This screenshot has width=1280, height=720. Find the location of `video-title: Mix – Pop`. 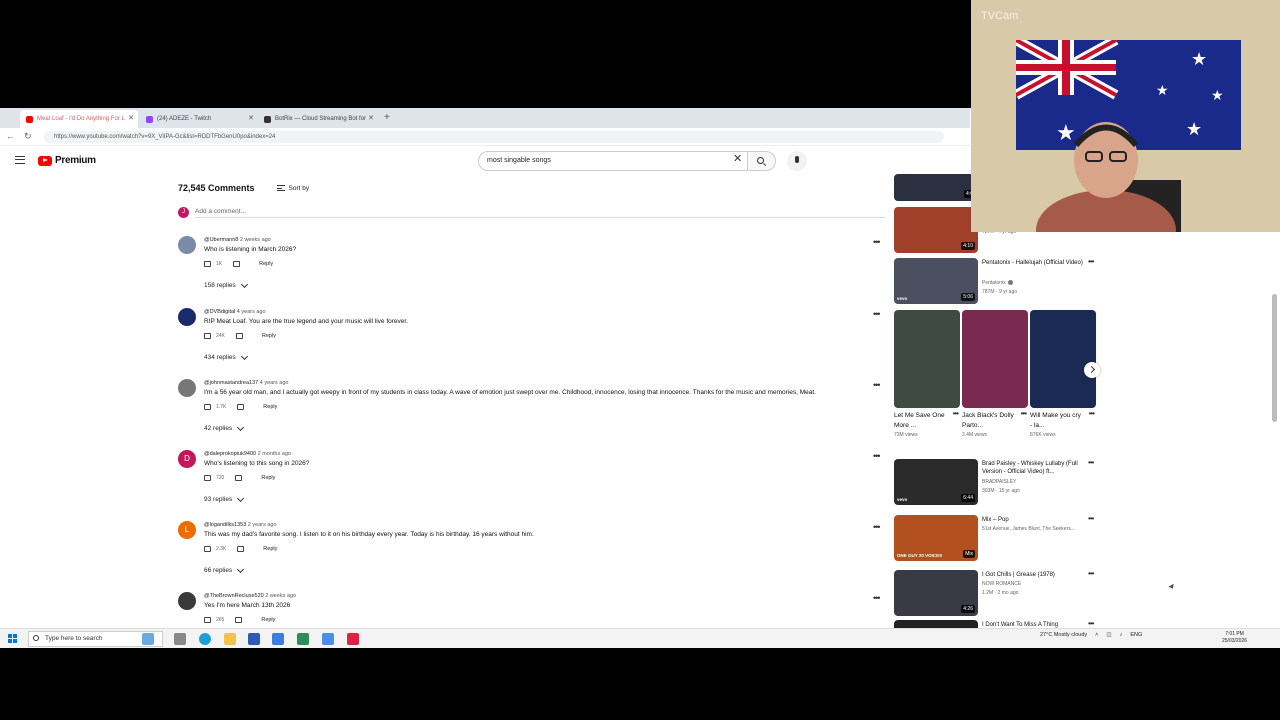

video-title: Mix – Pop is located at coordinates (1034, 520).